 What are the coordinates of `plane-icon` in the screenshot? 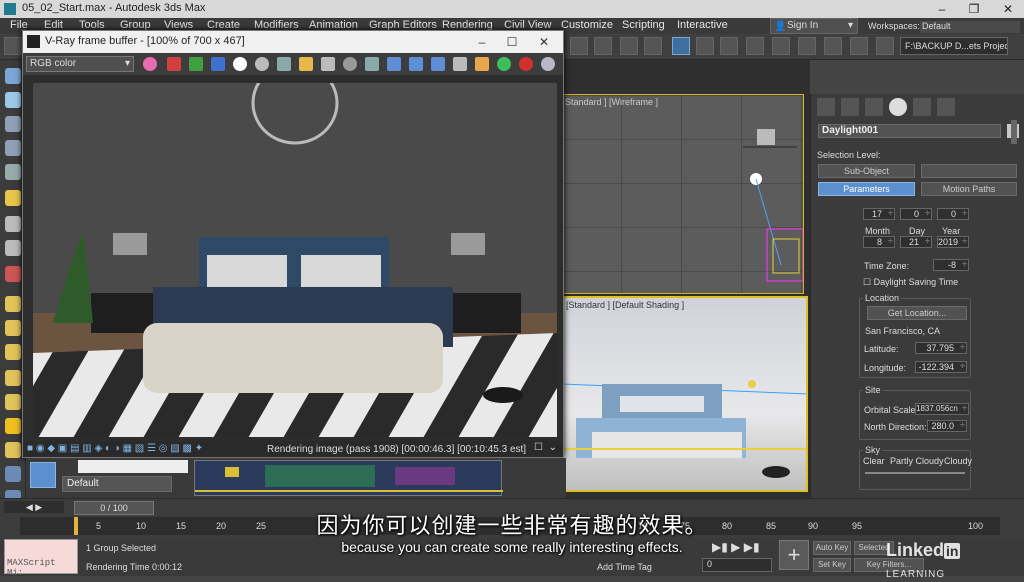 It's located at (13, 304).